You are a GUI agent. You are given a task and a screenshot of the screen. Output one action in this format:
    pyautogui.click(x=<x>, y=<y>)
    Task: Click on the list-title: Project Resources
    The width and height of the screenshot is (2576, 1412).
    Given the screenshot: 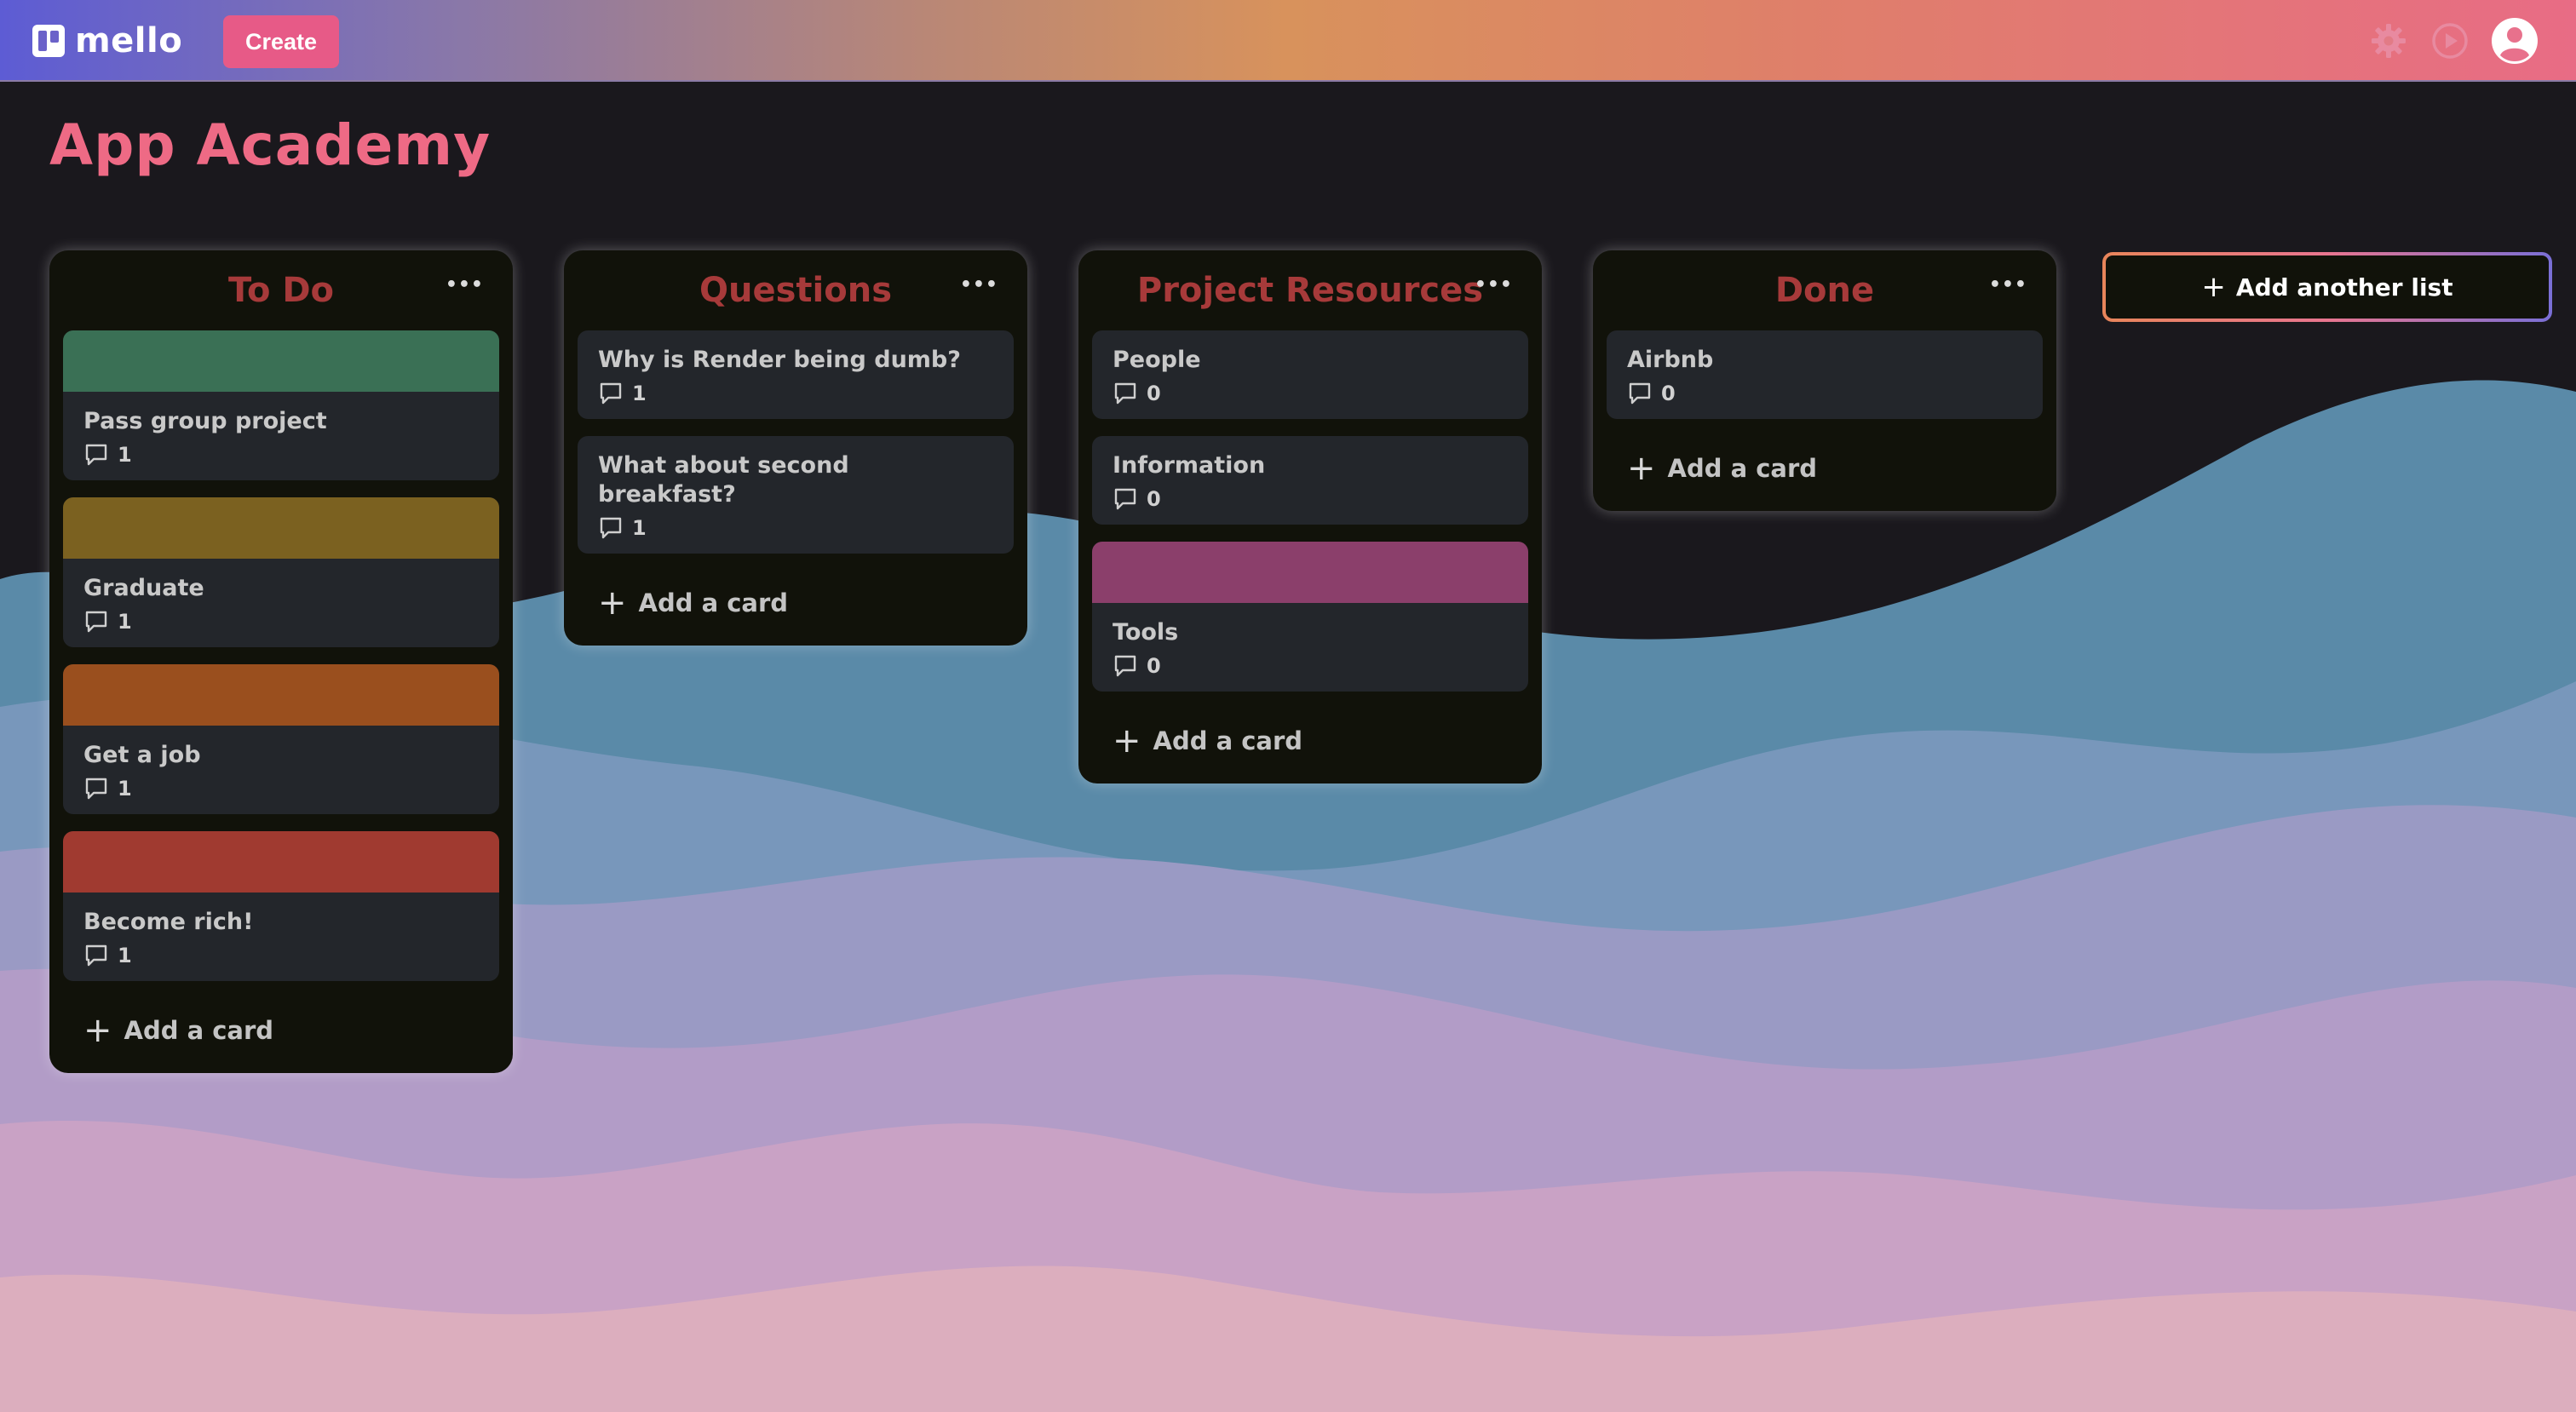 What is the action you would take?
    pyautogui.click(x=1310, y=290)
    